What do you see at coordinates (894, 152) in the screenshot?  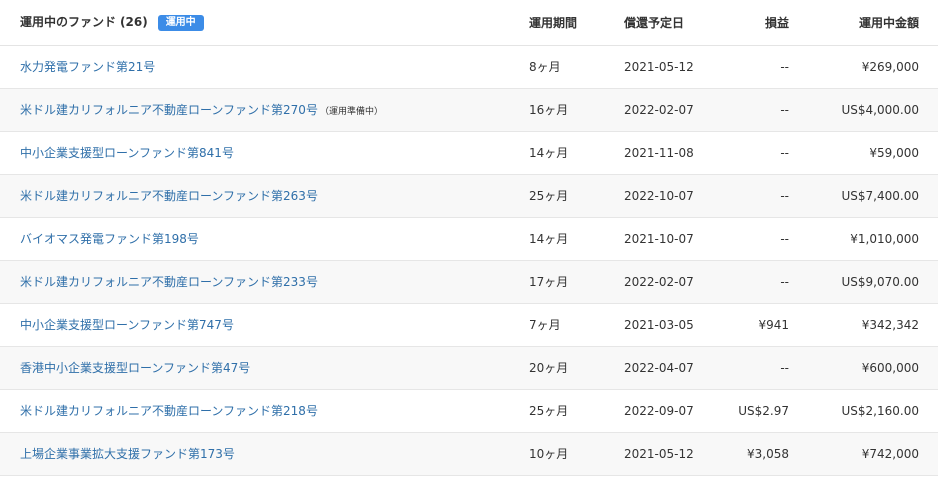 I see `fund-amount: ¥59,000` at bounding box center [894, 152].